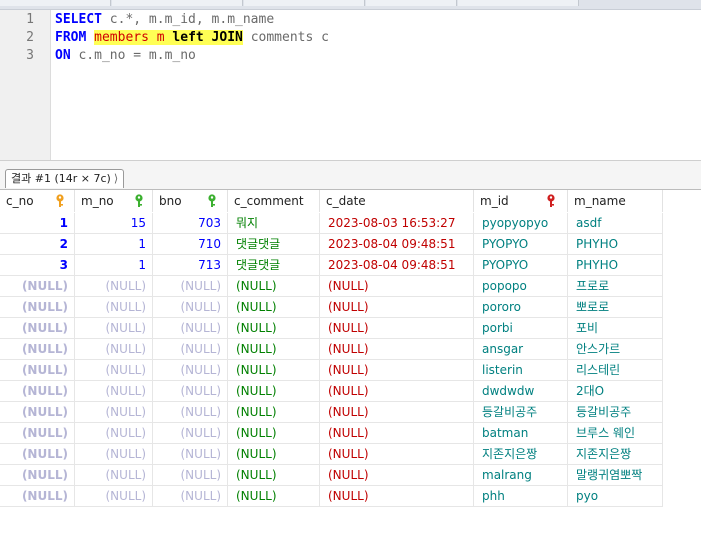  What do you see at coordinates (190, 223) in the screenshot?
I see `table-cell-bno: 703` at bounding box center [190, 223].